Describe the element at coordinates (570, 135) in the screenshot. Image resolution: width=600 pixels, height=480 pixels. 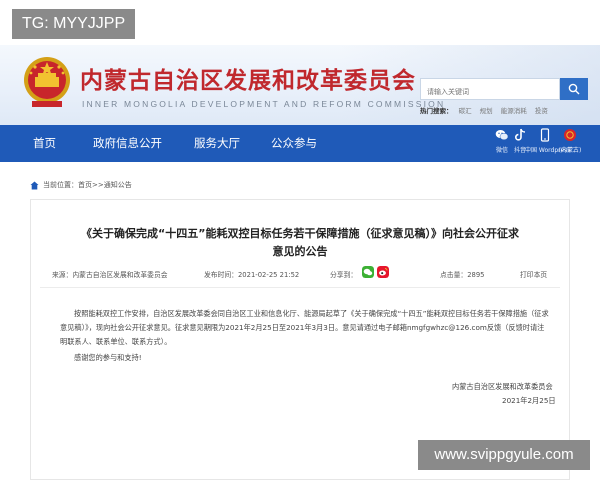
I see `party-emblem-icon` at that location.